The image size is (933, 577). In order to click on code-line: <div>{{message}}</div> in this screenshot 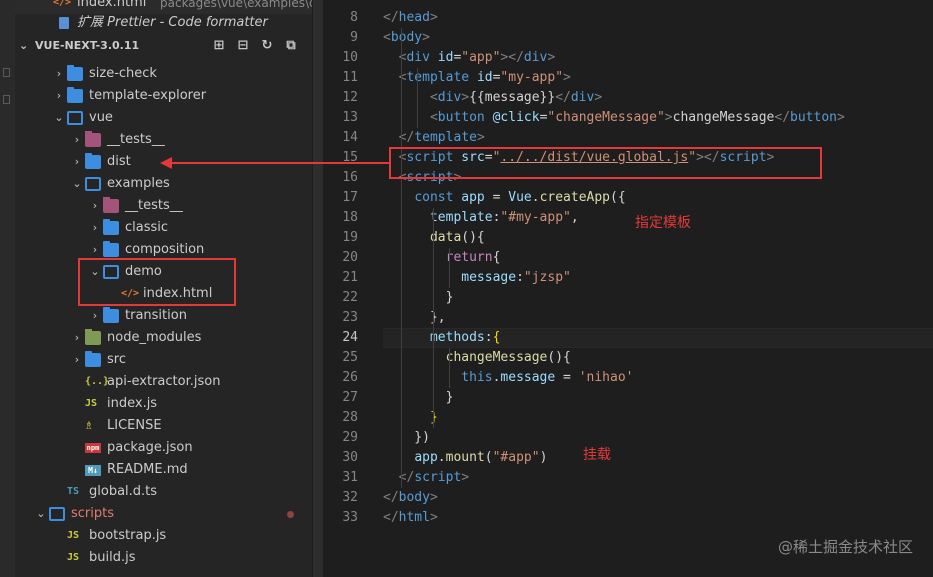, I will do `click(516, 97)`.